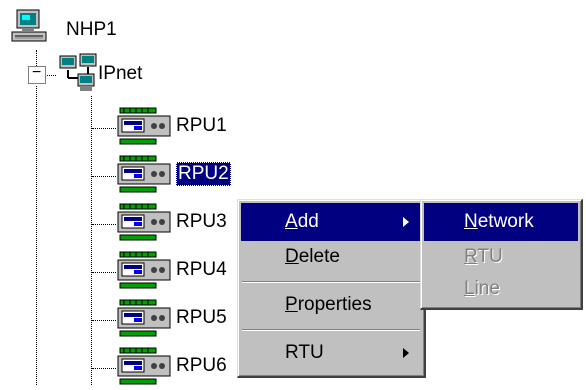 Image resolution: width=586 pixels, height=390 pixels. I want to click on tree-item-root: NHP1, so click(68, 28).